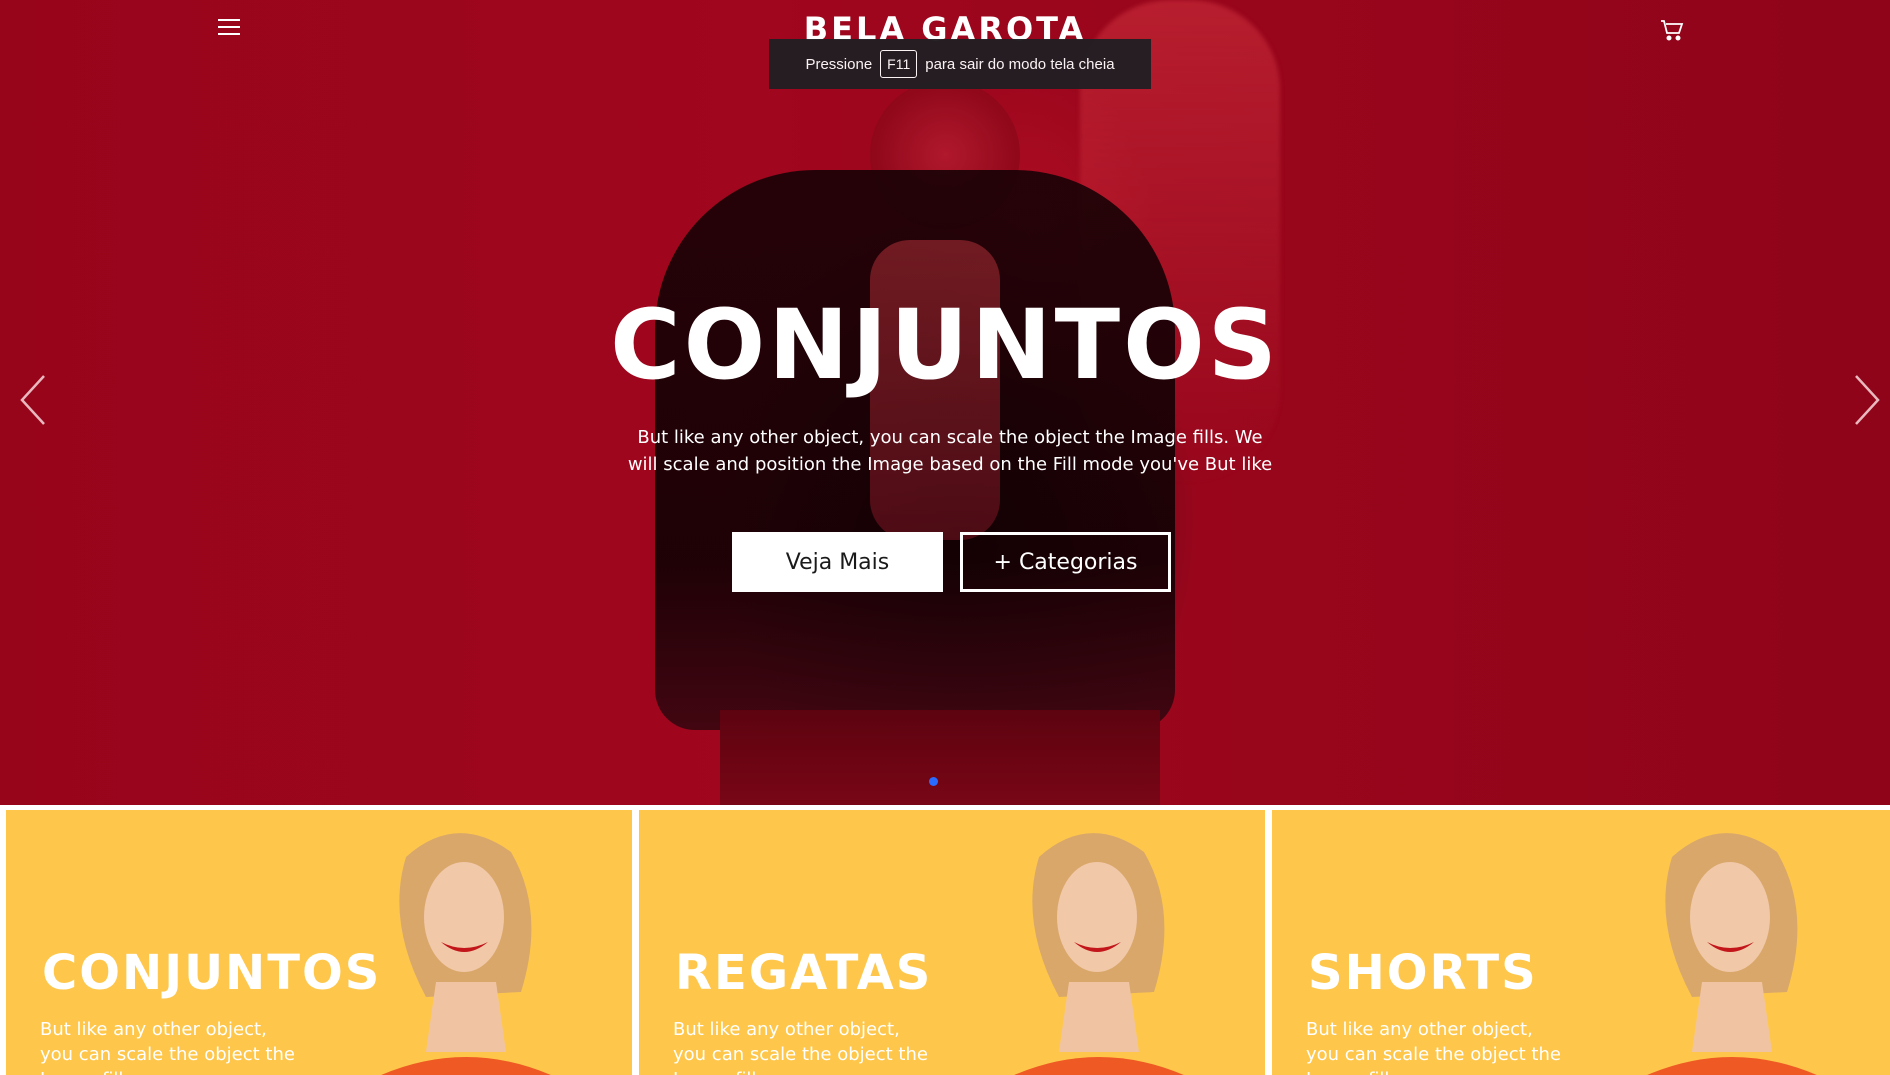 The height and width of the screenshot is (1075, 1890). What do you see at coordinates (1672, 30) in the screenshot?
I see `cart-icon` at bounding box center [1672, 30].